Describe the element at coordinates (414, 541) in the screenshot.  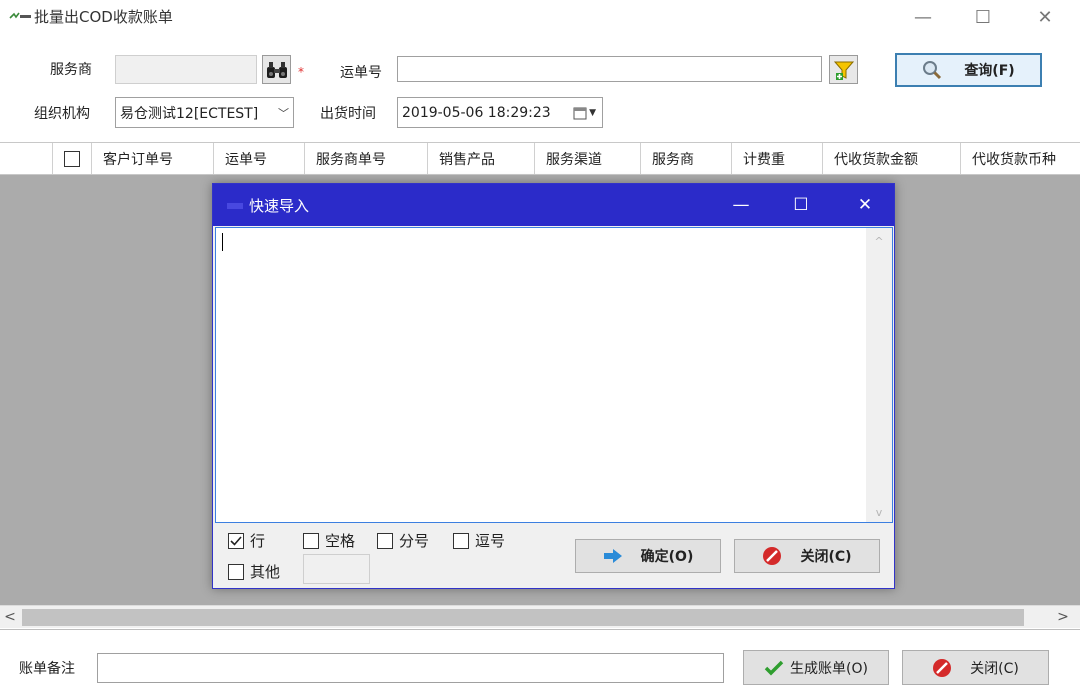
I see `semicolon-label: 分号` at that location.